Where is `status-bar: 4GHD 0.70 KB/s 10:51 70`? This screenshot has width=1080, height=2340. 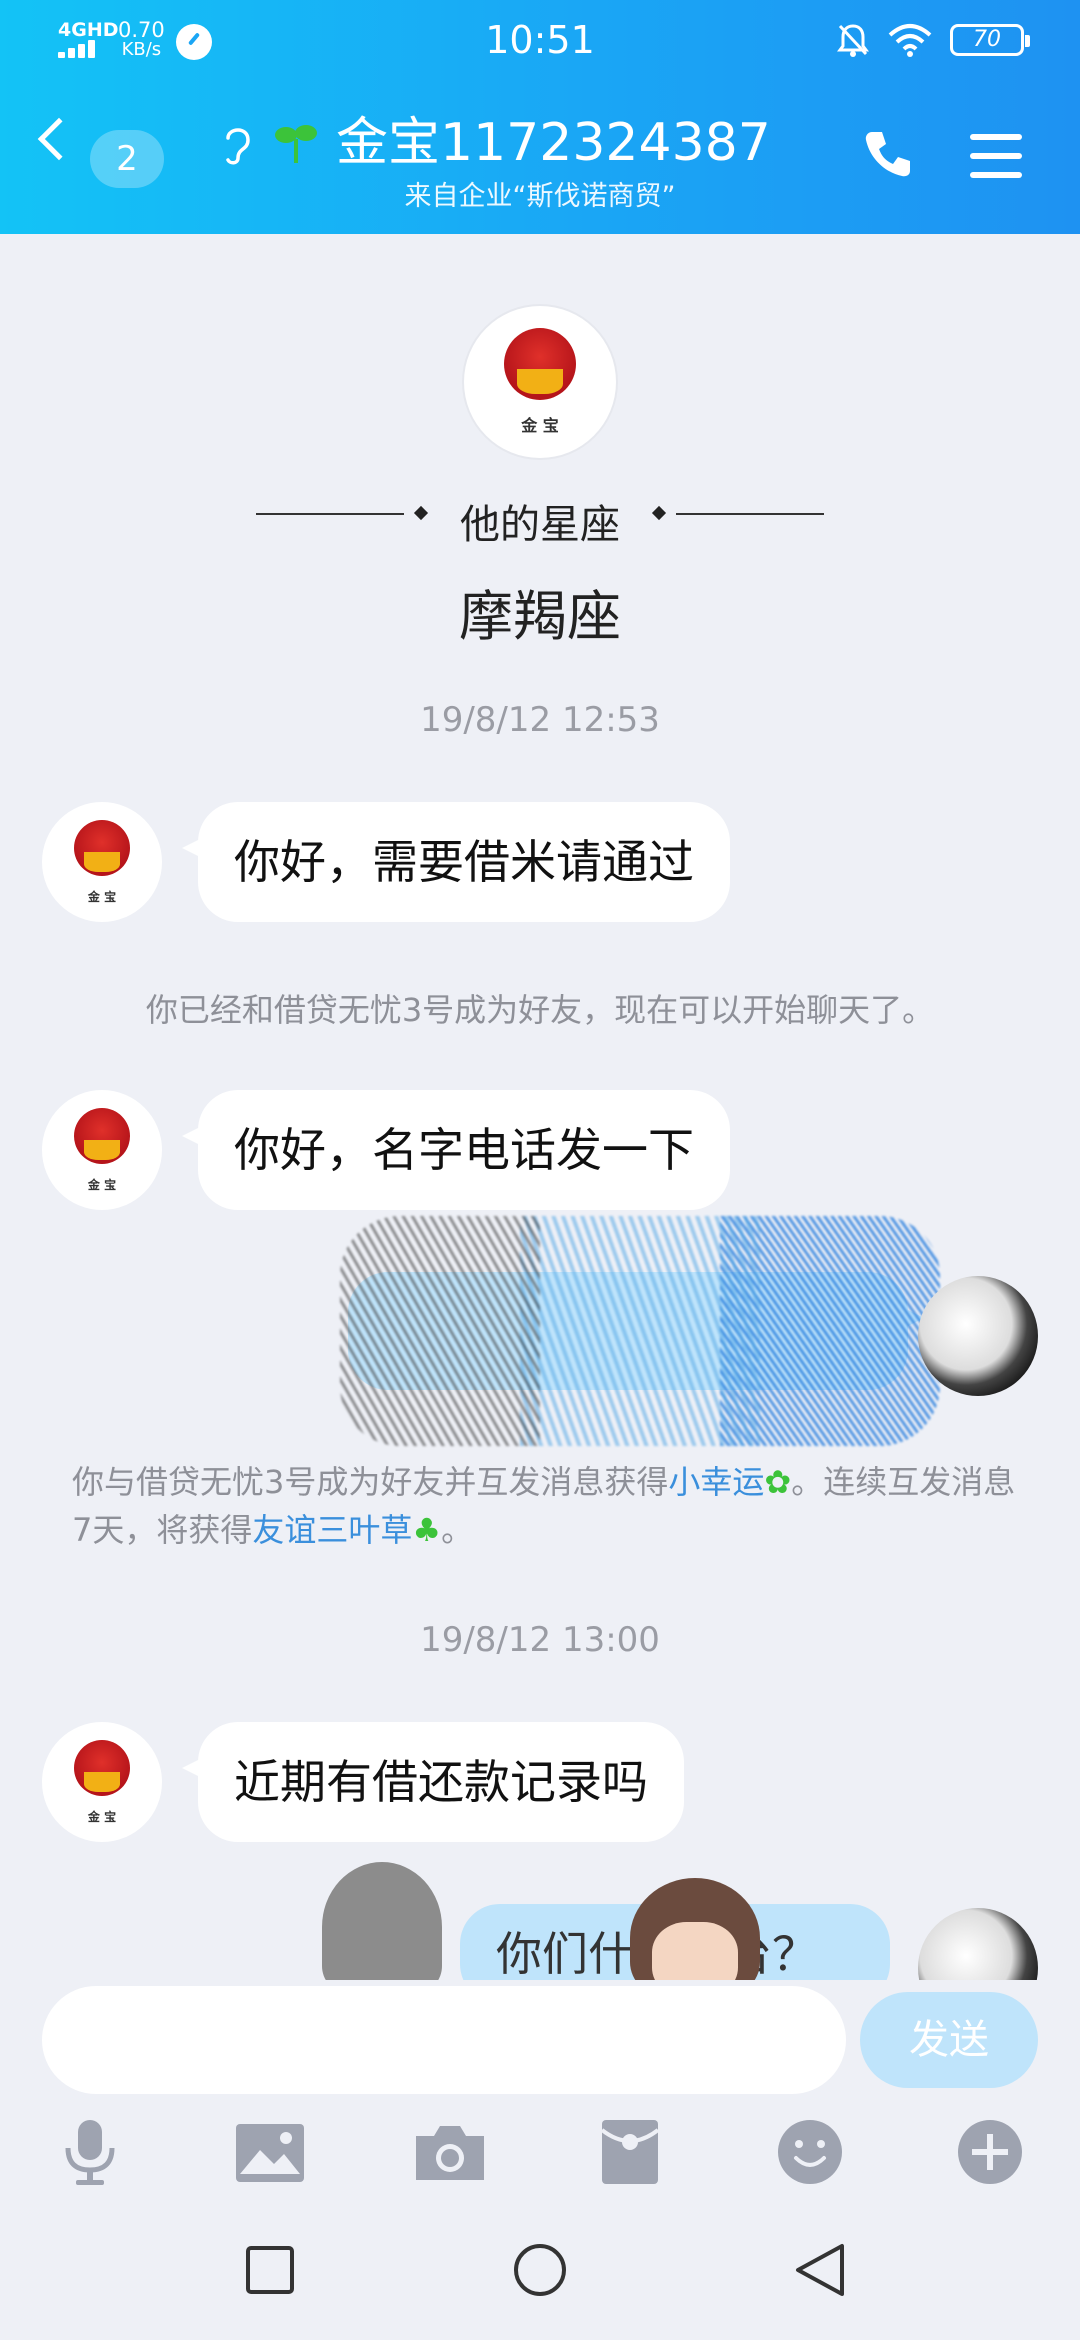 status-bar: 4GHD 0.70 KB/s 10:51 70 is located at coordinates (540, 40).